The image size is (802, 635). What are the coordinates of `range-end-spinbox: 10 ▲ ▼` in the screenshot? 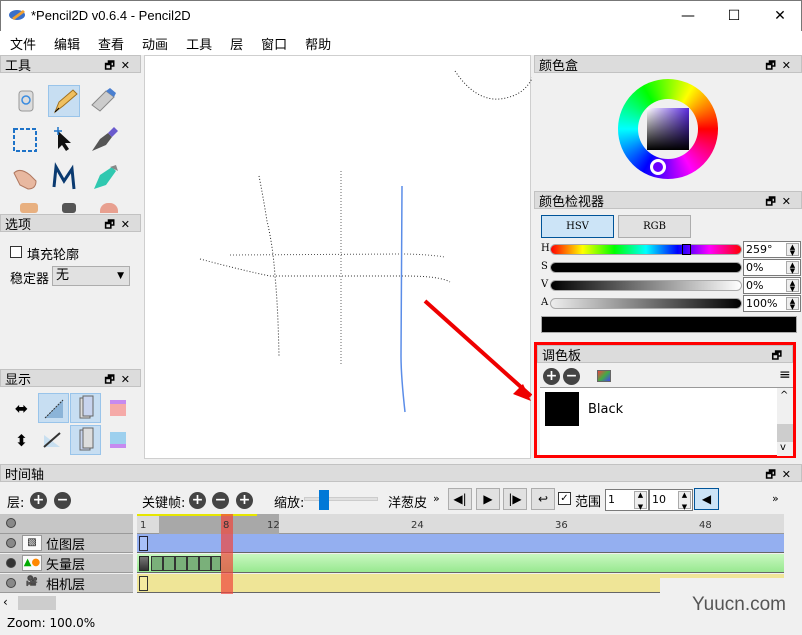 It's located at (671, 500).